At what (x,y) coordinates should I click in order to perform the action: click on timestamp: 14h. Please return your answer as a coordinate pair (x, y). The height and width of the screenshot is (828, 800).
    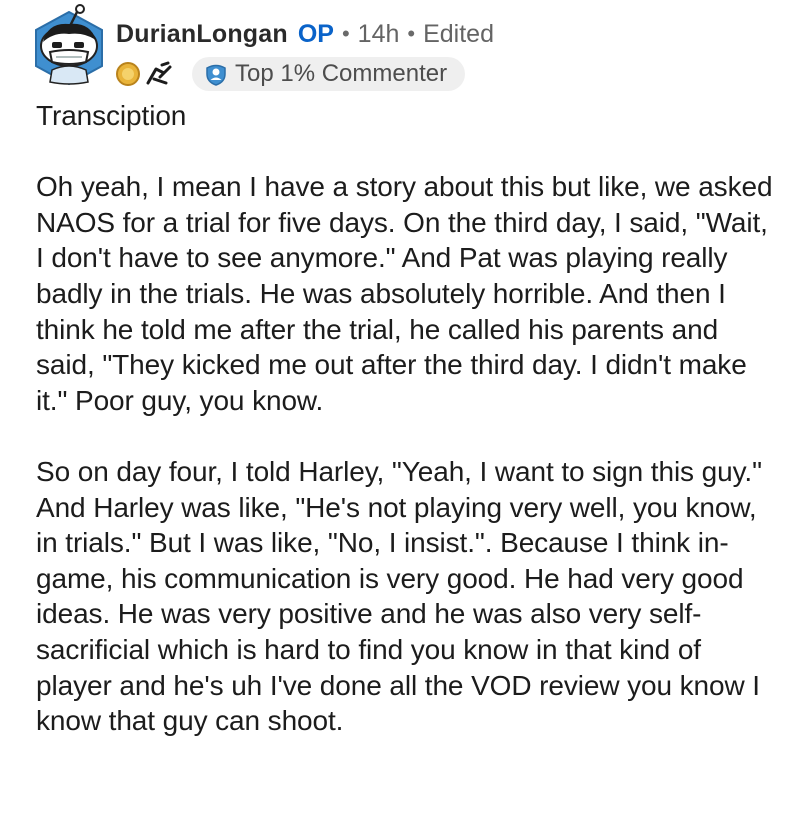
    Looking at the image, I should click on (379, 34).